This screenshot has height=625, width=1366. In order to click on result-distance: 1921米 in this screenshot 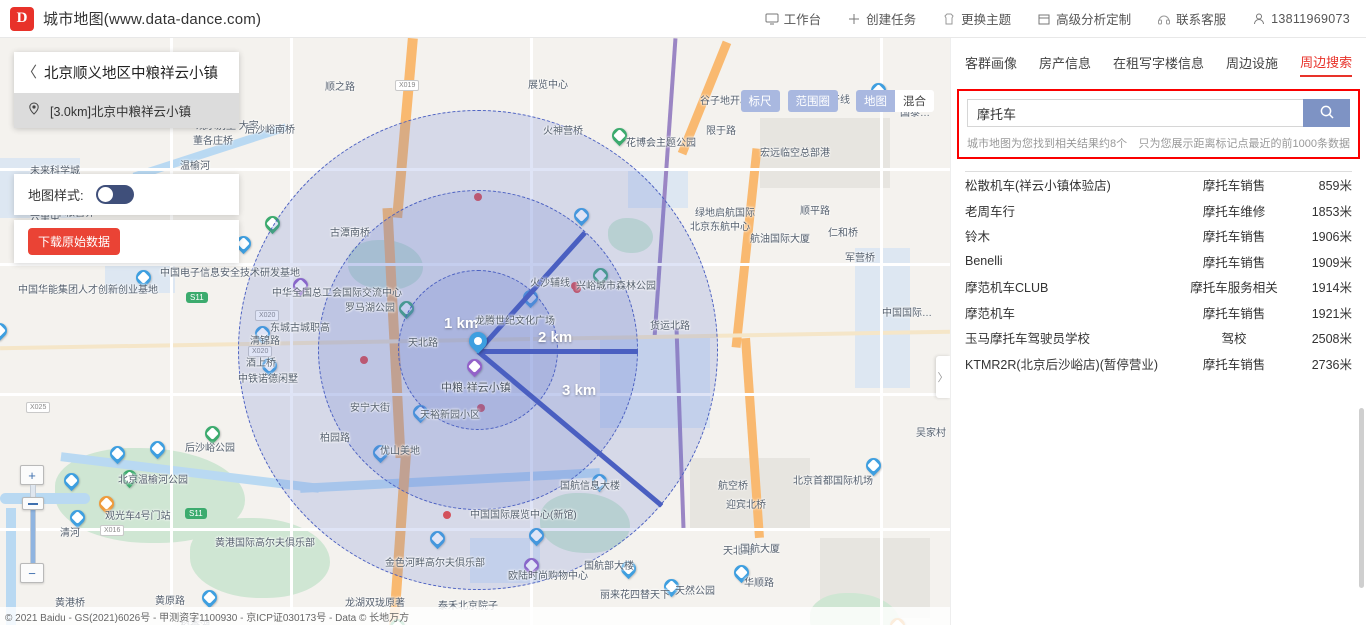, I will do `click(1331, 313)`.